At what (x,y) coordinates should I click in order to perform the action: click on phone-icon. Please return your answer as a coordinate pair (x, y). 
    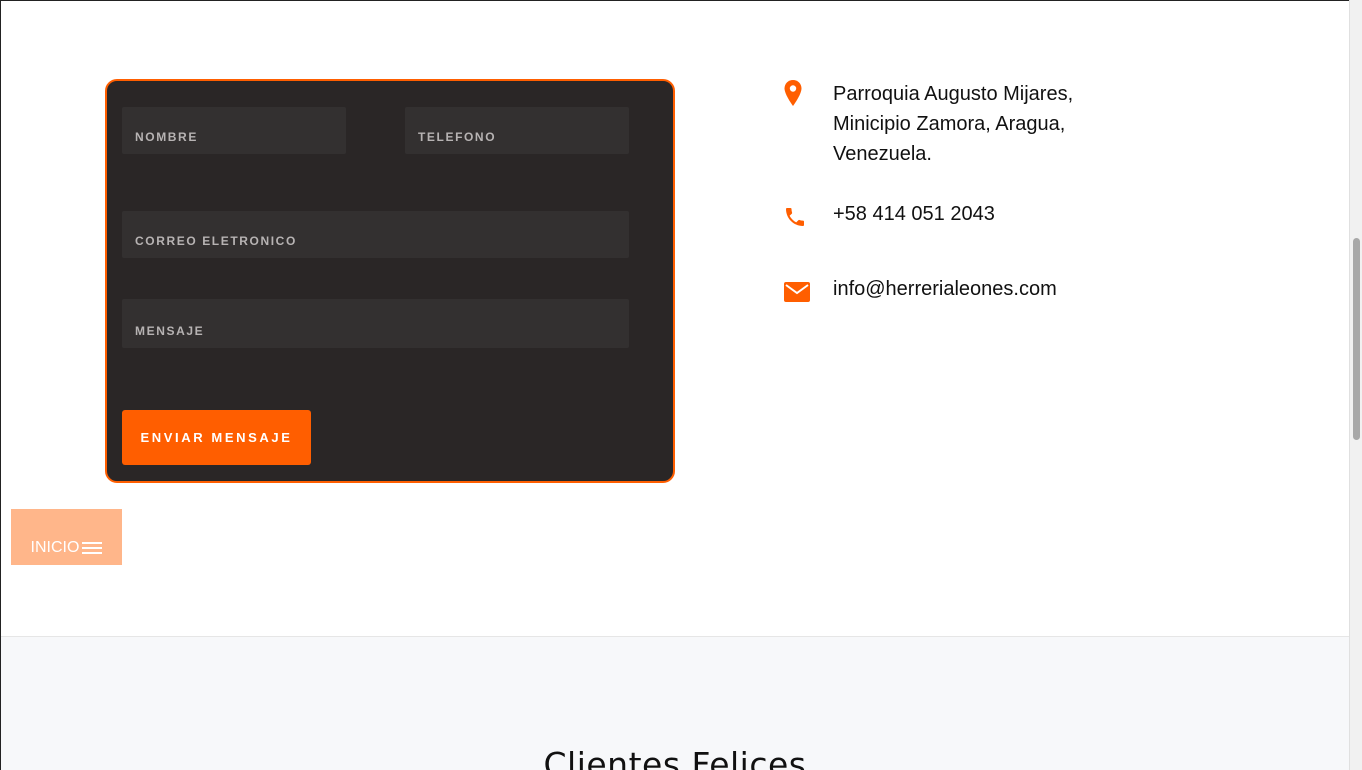
    Looking at the image, I should click on (808, 214).